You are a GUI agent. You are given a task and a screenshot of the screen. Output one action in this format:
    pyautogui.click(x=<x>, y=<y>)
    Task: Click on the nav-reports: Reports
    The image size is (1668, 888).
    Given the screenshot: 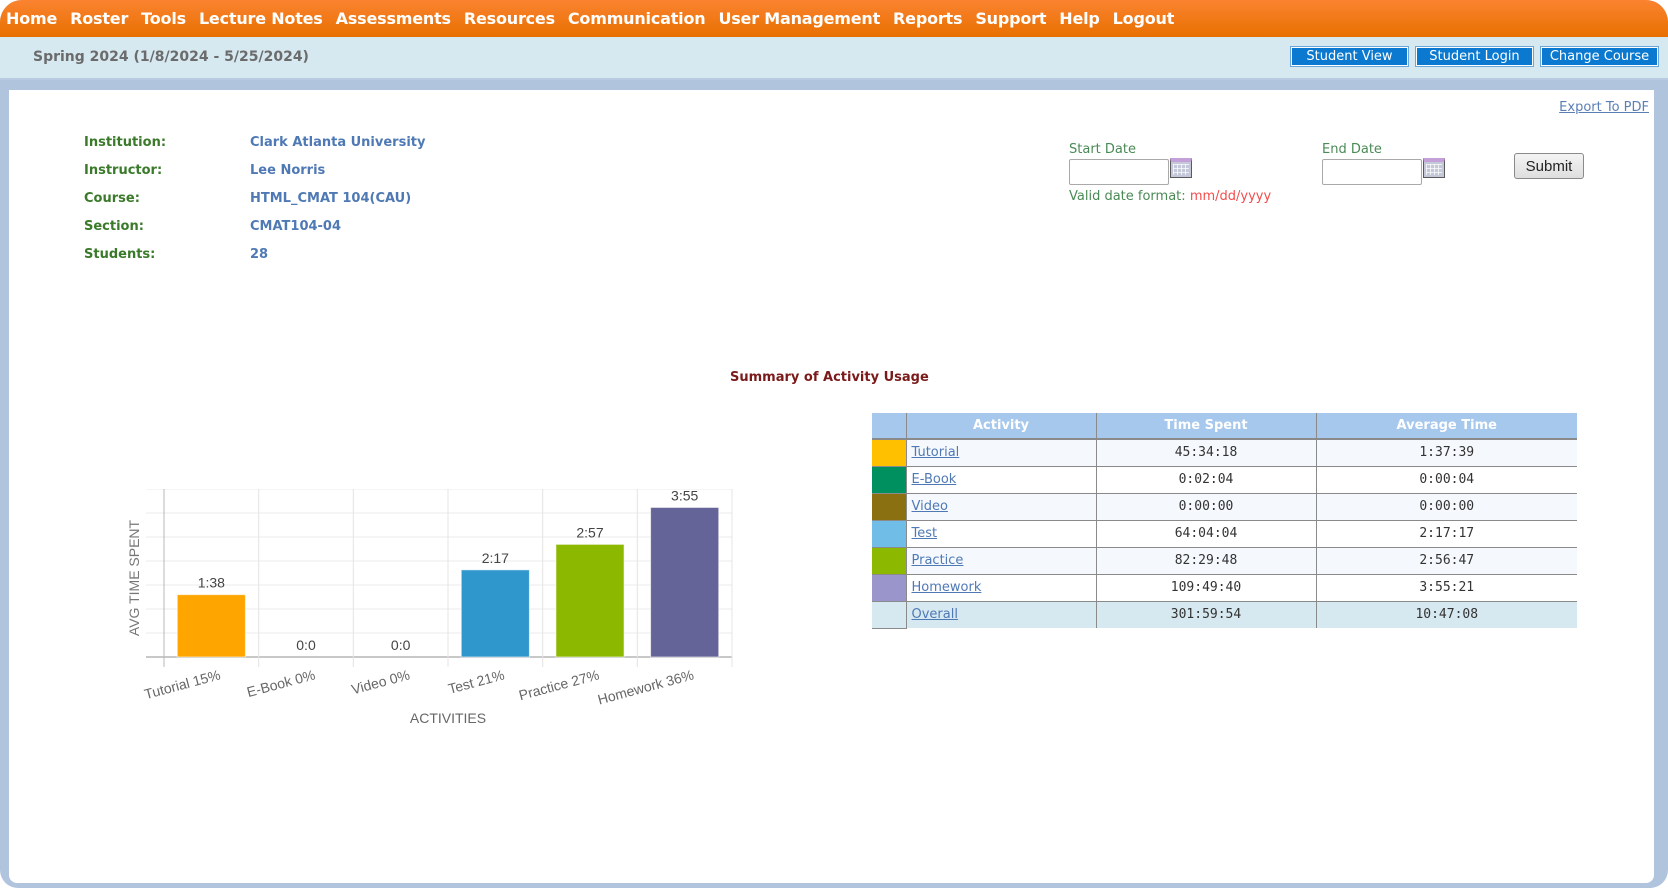 What is the action you would take?
    pyautogui.click(x=927, y=18)
    